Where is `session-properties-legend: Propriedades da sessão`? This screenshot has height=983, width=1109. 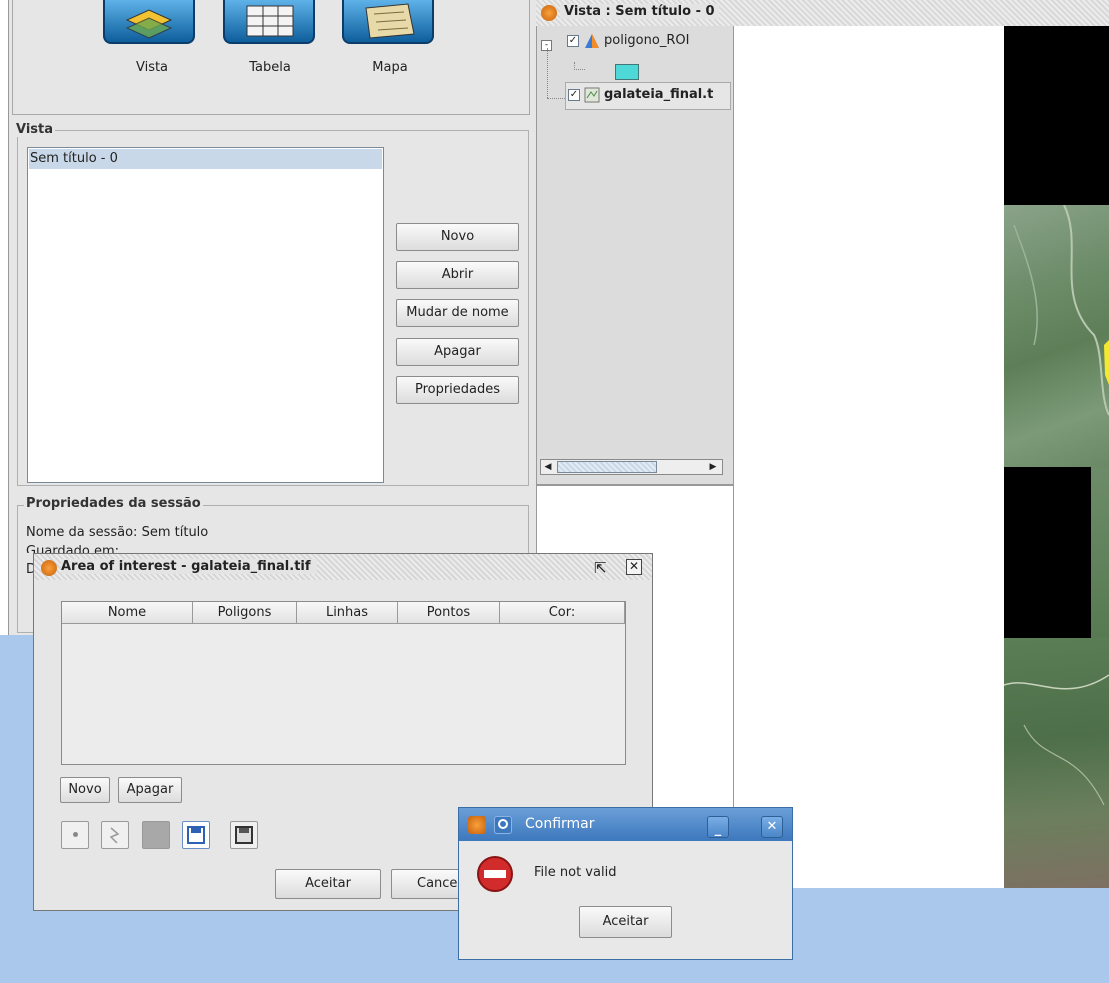 session-properties-legend: Propriedades da sessão is located at coordinates (113, 503).